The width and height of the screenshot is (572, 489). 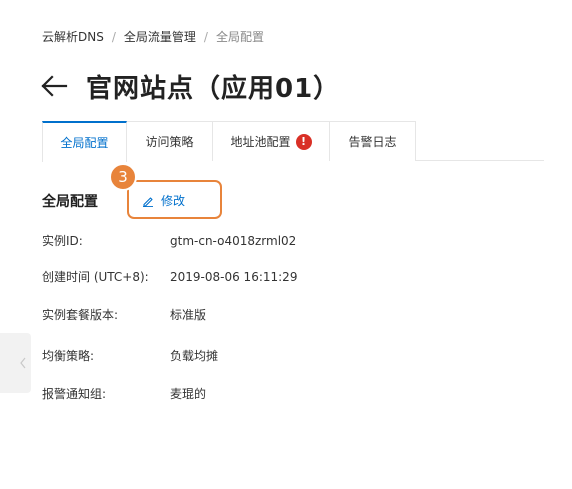 I want to click on tab-alert-log: 告警日志, so click(x=372, y=141).